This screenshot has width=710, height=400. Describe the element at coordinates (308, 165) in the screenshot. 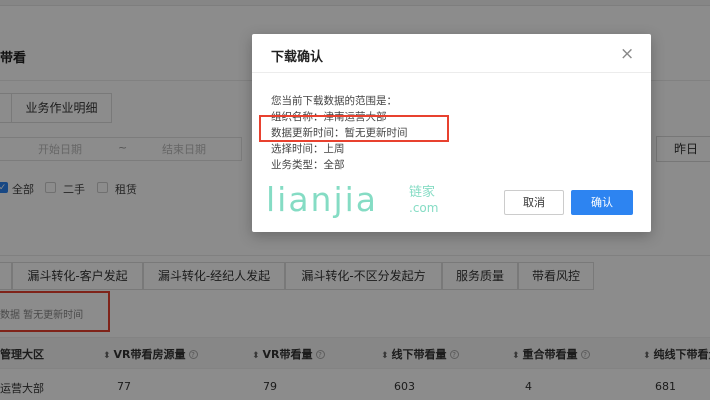

I see `info-business-type: 业务类型：全部` at that location.